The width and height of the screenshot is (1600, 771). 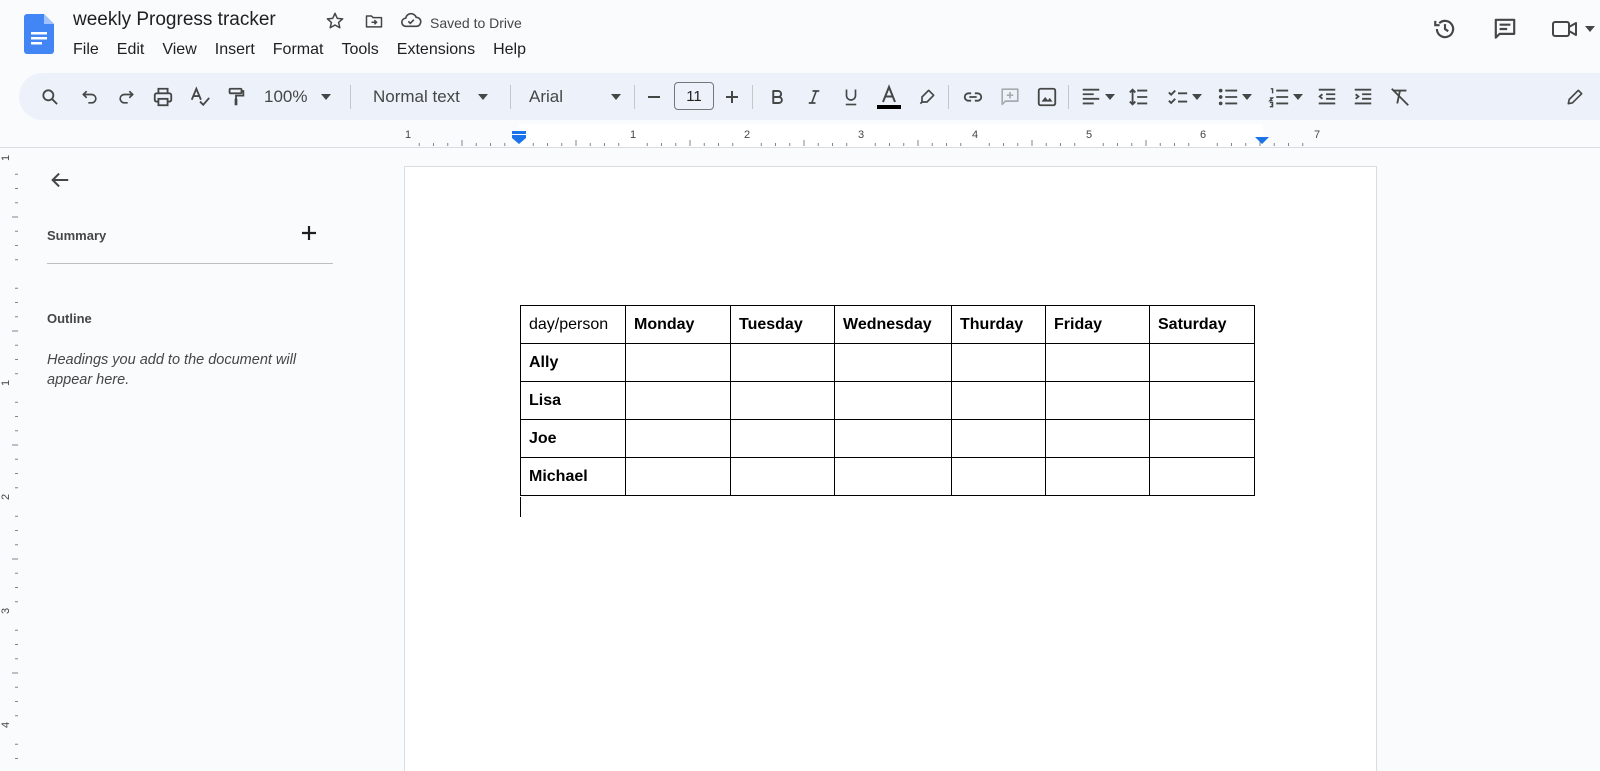 What do you see at coordinates (10, 459) in the screenshot?
I see `vertical-ruler: 1 1 2 3 4` at bounding box center [10, 459].